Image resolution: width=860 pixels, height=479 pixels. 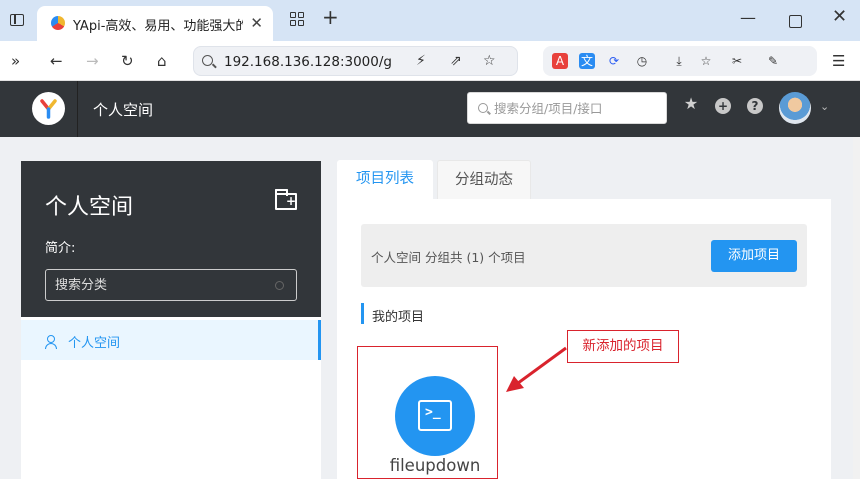 I want to click on tab-group-activity: 分组动态, so click(x=484, y=179).